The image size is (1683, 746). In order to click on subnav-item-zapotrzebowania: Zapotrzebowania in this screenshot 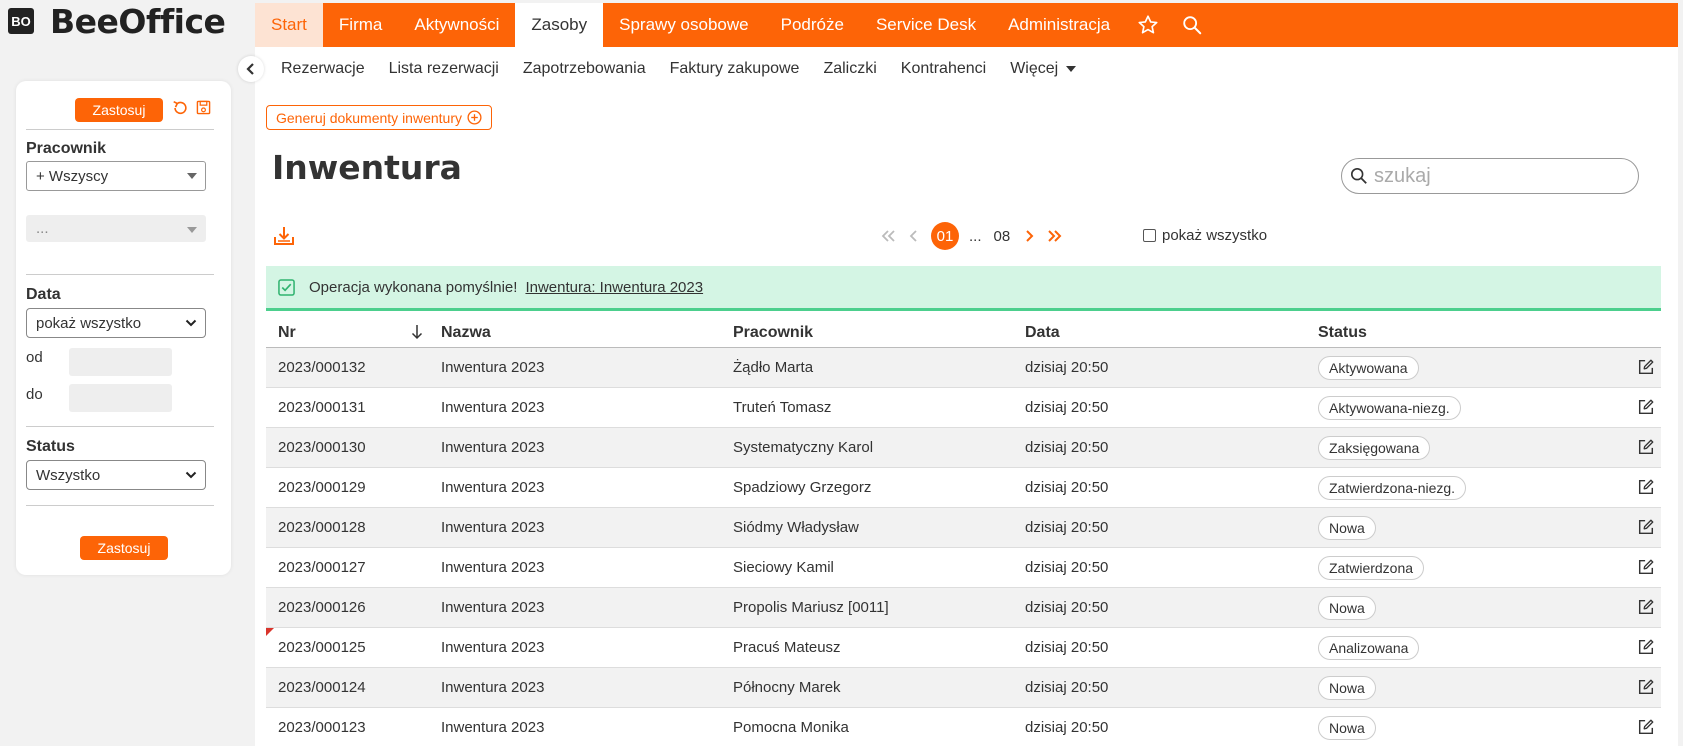, I will do `click(584, 69)`.